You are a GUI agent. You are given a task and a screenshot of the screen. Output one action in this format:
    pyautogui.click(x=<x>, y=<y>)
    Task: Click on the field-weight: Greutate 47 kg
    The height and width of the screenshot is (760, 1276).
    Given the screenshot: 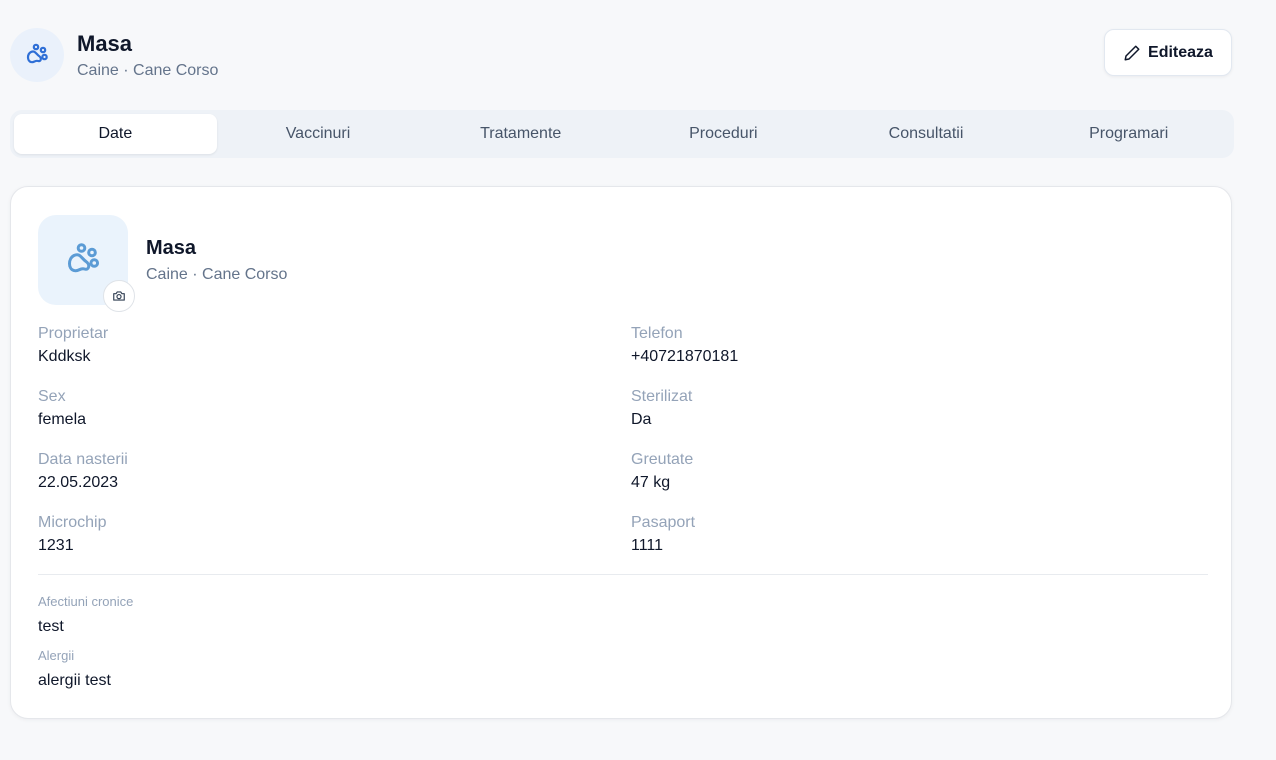 What is the action you would take?
    pyautogui.click(x=901, y=471)
    